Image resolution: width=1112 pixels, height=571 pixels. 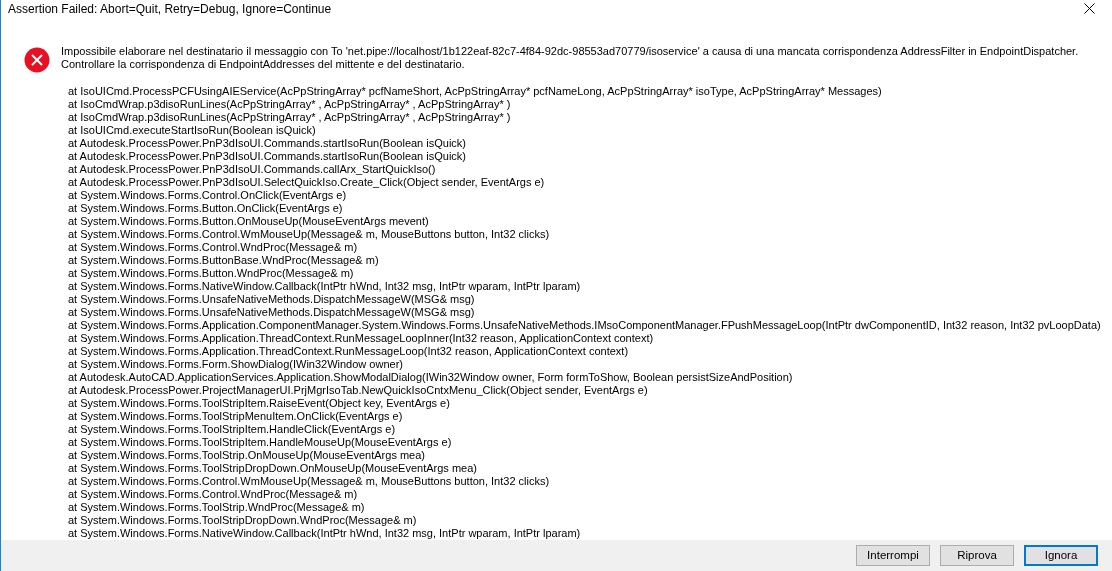 I want to click on stack-trace-line: at System.Windows.Forms.ButtonBase.WndProc(Message& m), so click(x=224, y=260).